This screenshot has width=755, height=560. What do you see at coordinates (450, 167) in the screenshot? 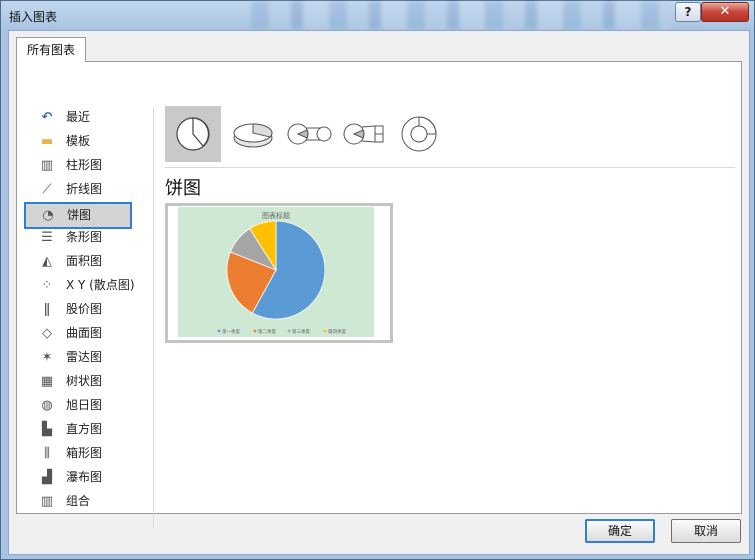
I see `horizontal-divider` at bounding box center [450, 167].